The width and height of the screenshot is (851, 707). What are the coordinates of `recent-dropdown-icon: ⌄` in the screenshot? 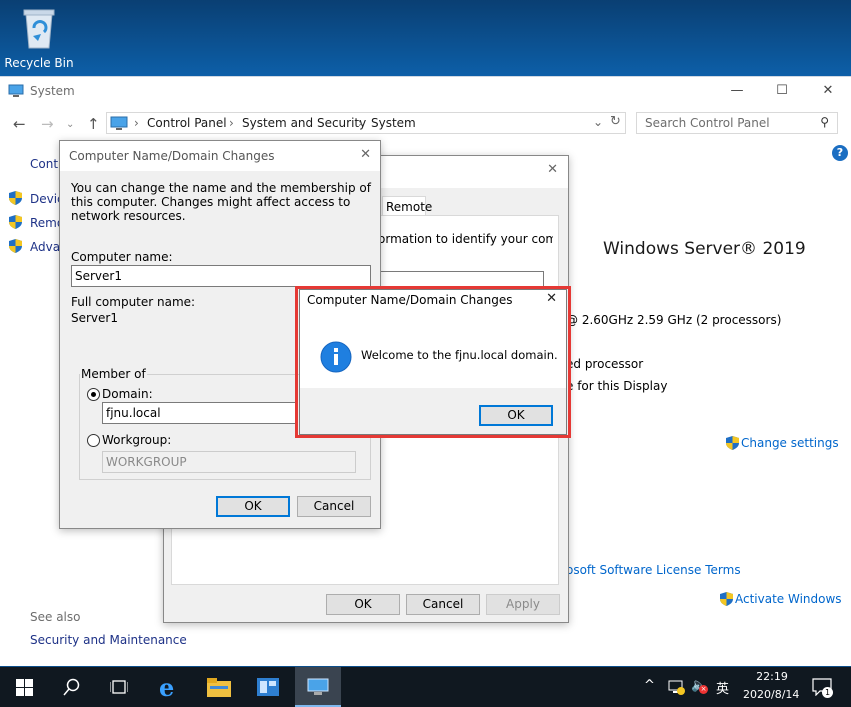 It's located at (70, 124).